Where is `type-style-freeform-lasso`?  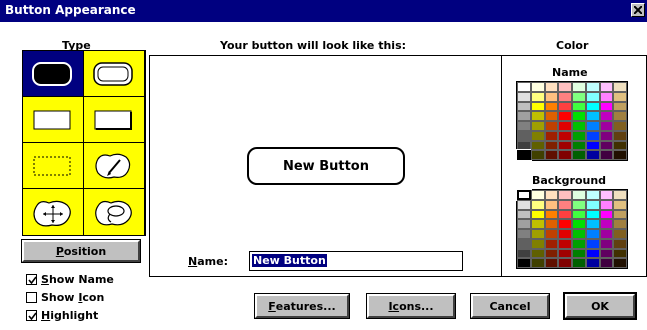
type-style-freeform-lasso is located at coordinates (114, 212).